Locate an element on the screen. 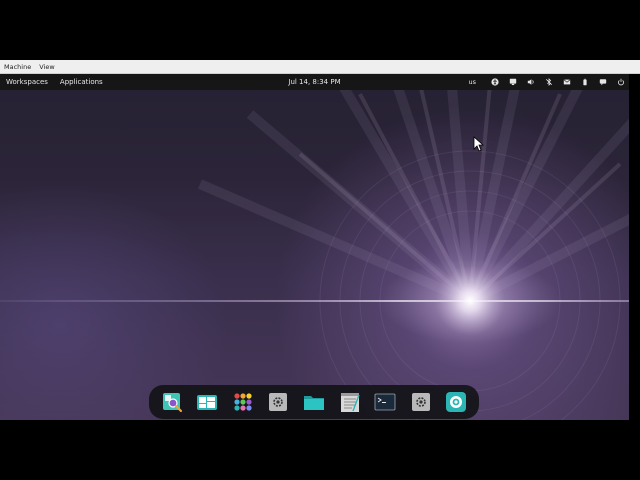  files-folder-icon is located at coordinates (314, 402).